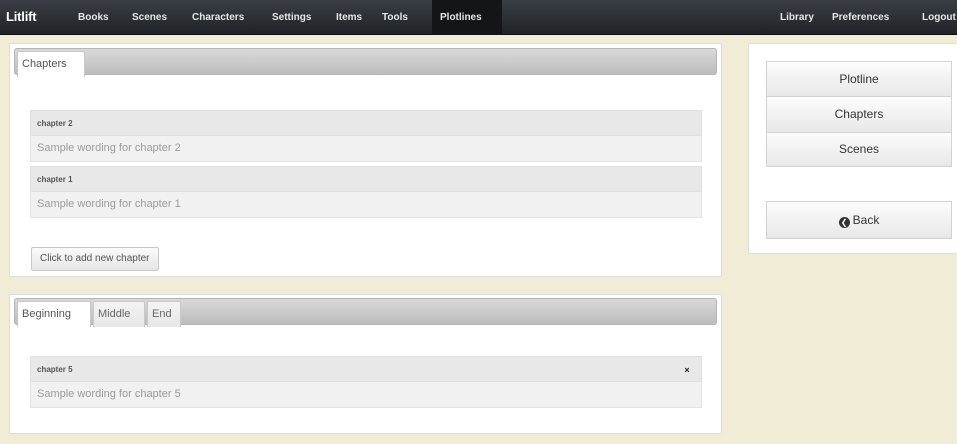 The height and width of the screenshot is (444, 957). Describe the element at coordinates (55, 369) in the screenshot. I see `chapter-title: chapter 5` at that location.